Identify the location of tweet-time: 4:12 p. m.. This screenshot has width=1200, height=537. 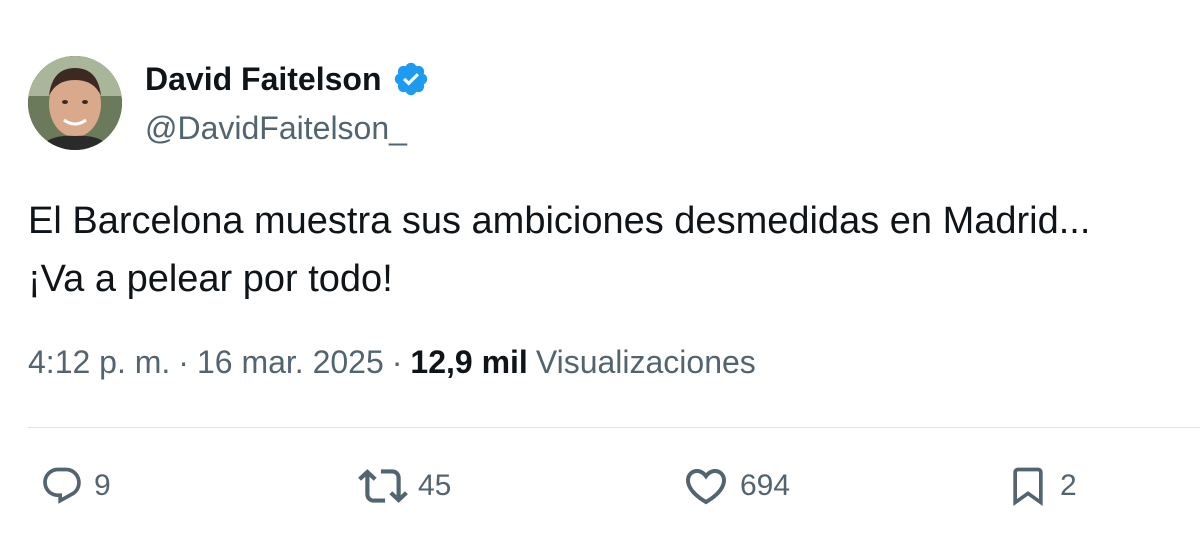
(99, 362).